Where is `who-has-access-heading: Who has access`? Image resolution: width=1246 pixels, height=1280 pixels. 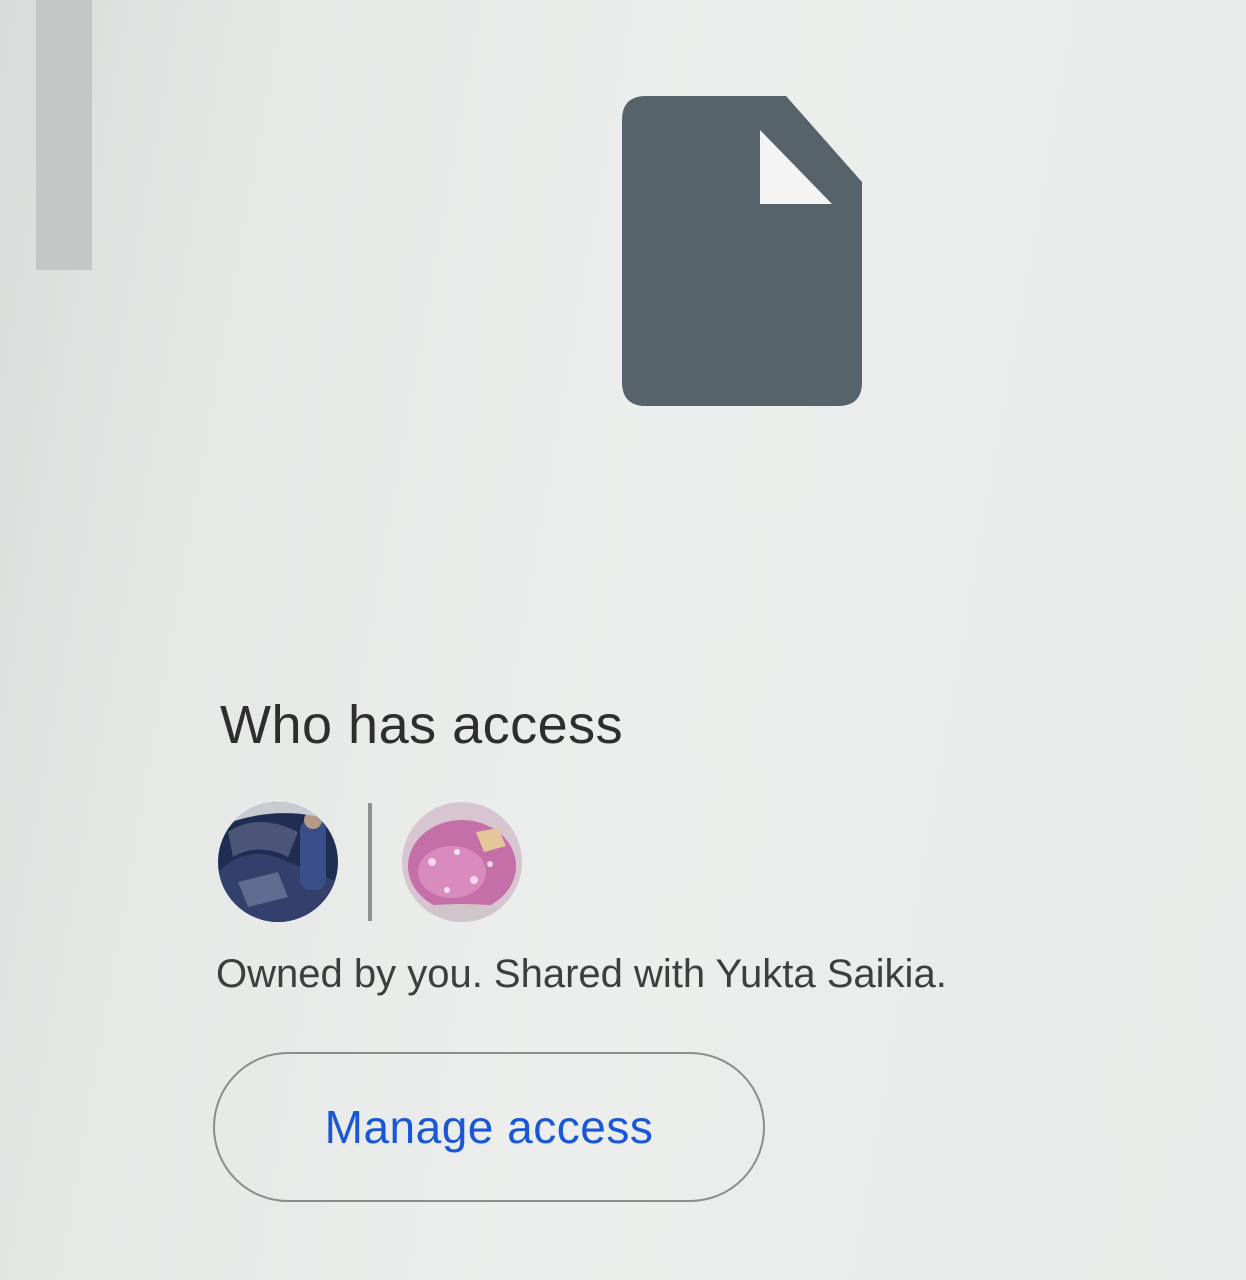 who-has-access-heading: Who has access is located at coordinates (422, 725).